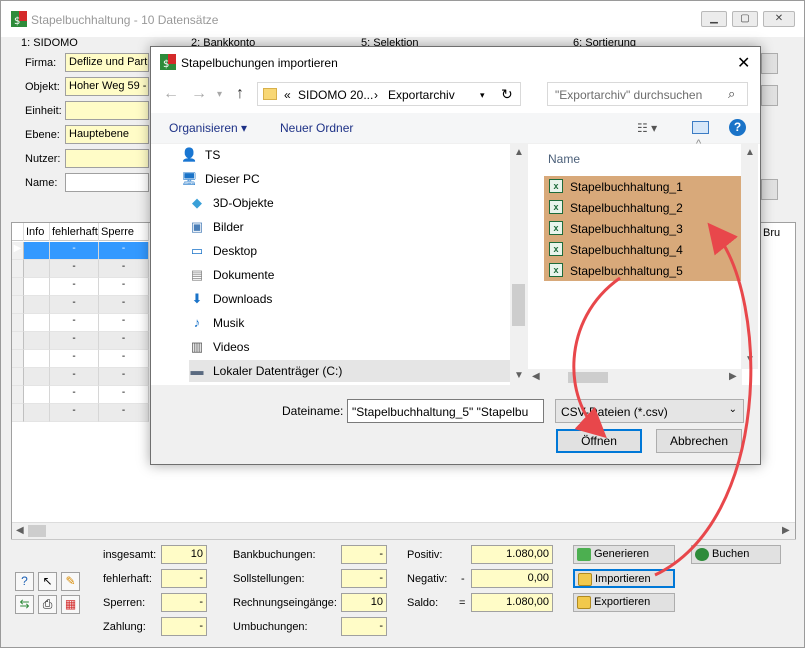 This screenshot has width=805, height=648. Describe the element at coordinates (635, 377) in the screenshot. I see `file-list-horizontal-scrollbar: ◀ ▶` at that location.